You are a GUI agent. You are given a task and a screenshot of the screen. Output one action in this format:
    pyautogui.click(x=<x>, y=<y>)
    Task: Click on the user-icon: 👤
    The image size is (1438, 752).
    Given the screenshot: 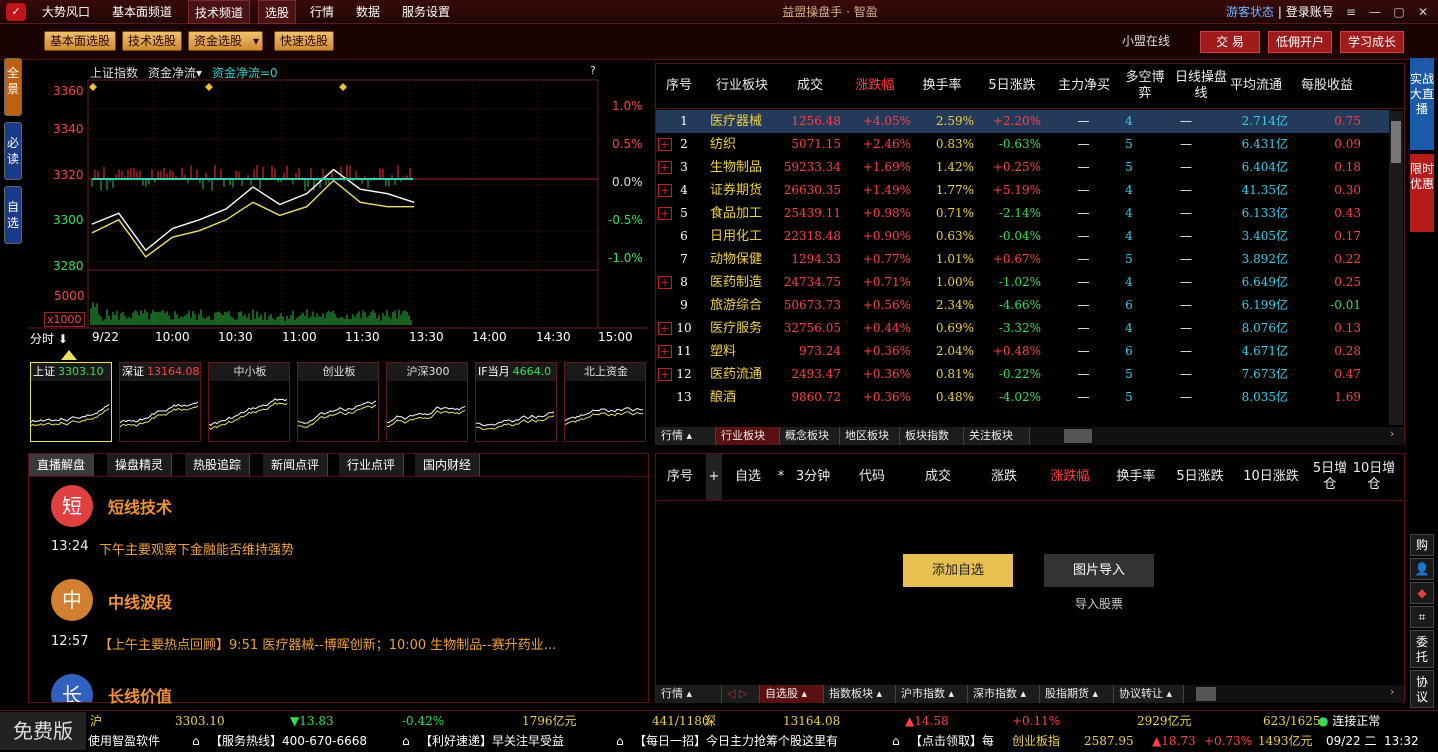 What is the action you would take?
    pyautogui.click(x=1422, y=569)
    